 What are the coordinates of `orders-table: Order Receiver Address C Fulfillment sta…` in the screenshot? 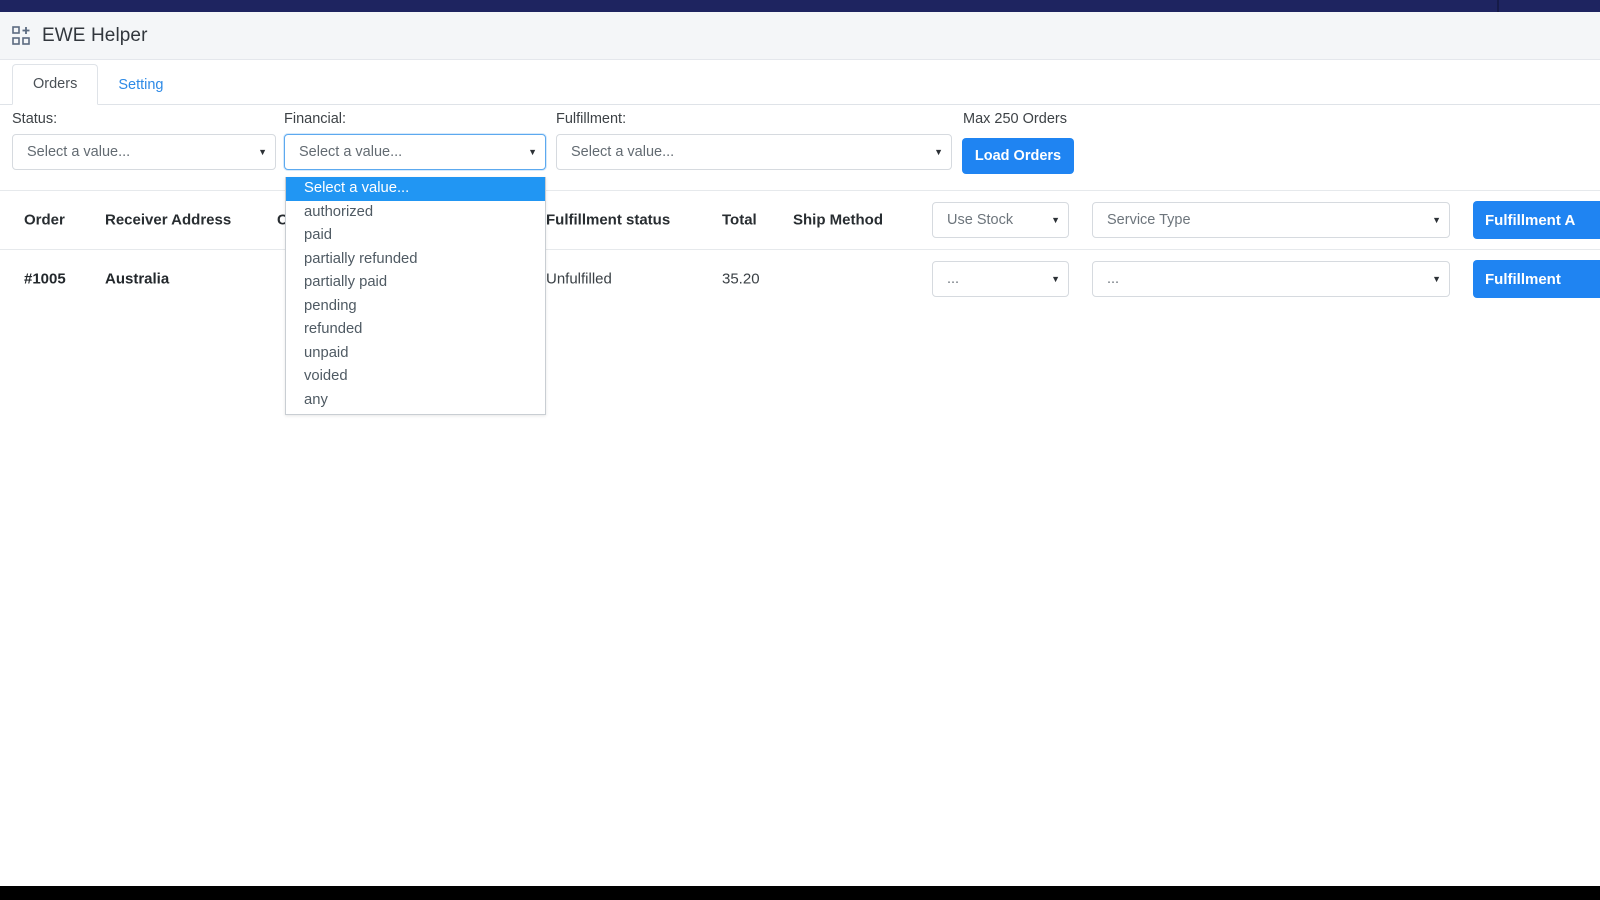 It's located at (800, 249).